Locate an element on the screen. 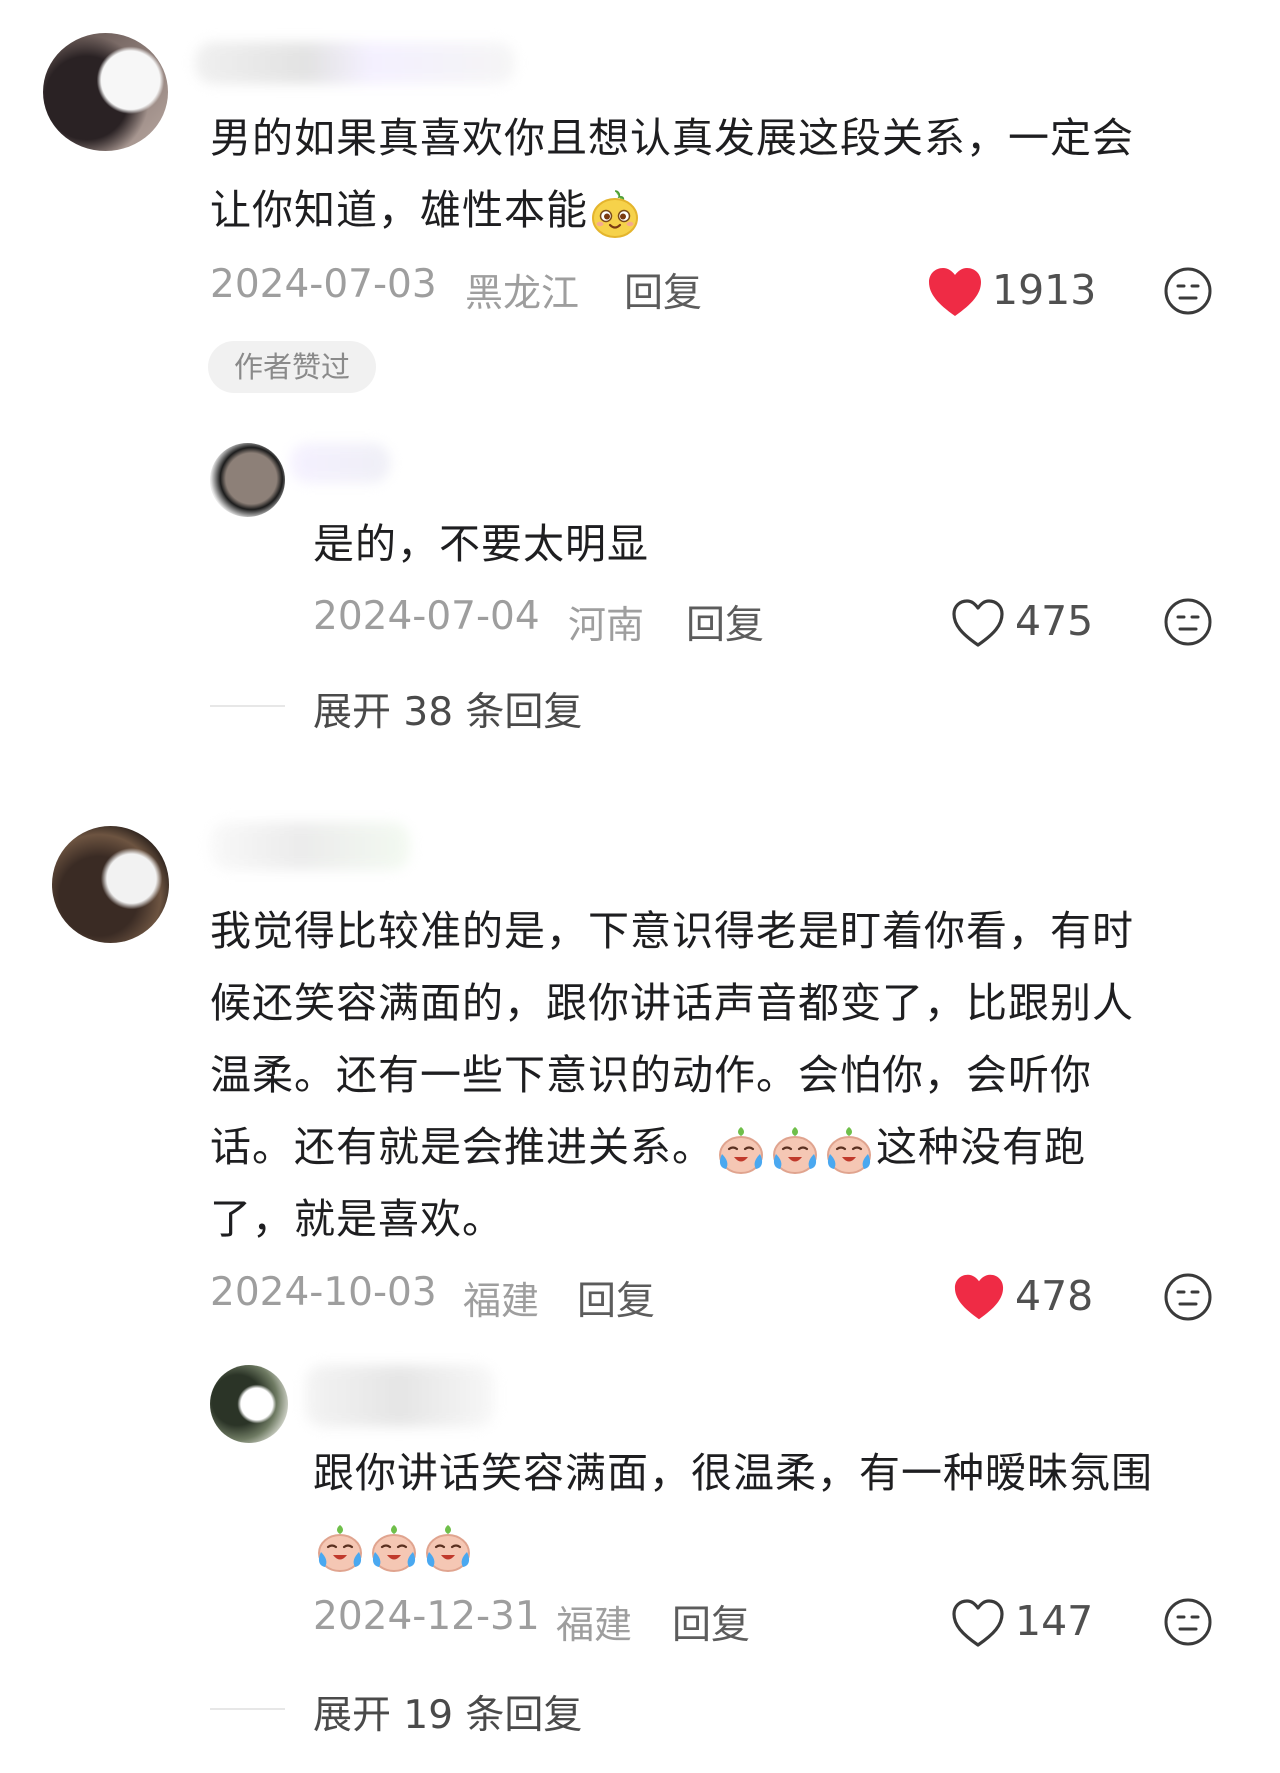  yellow-face-emoji is located at coordinates (615, 213).